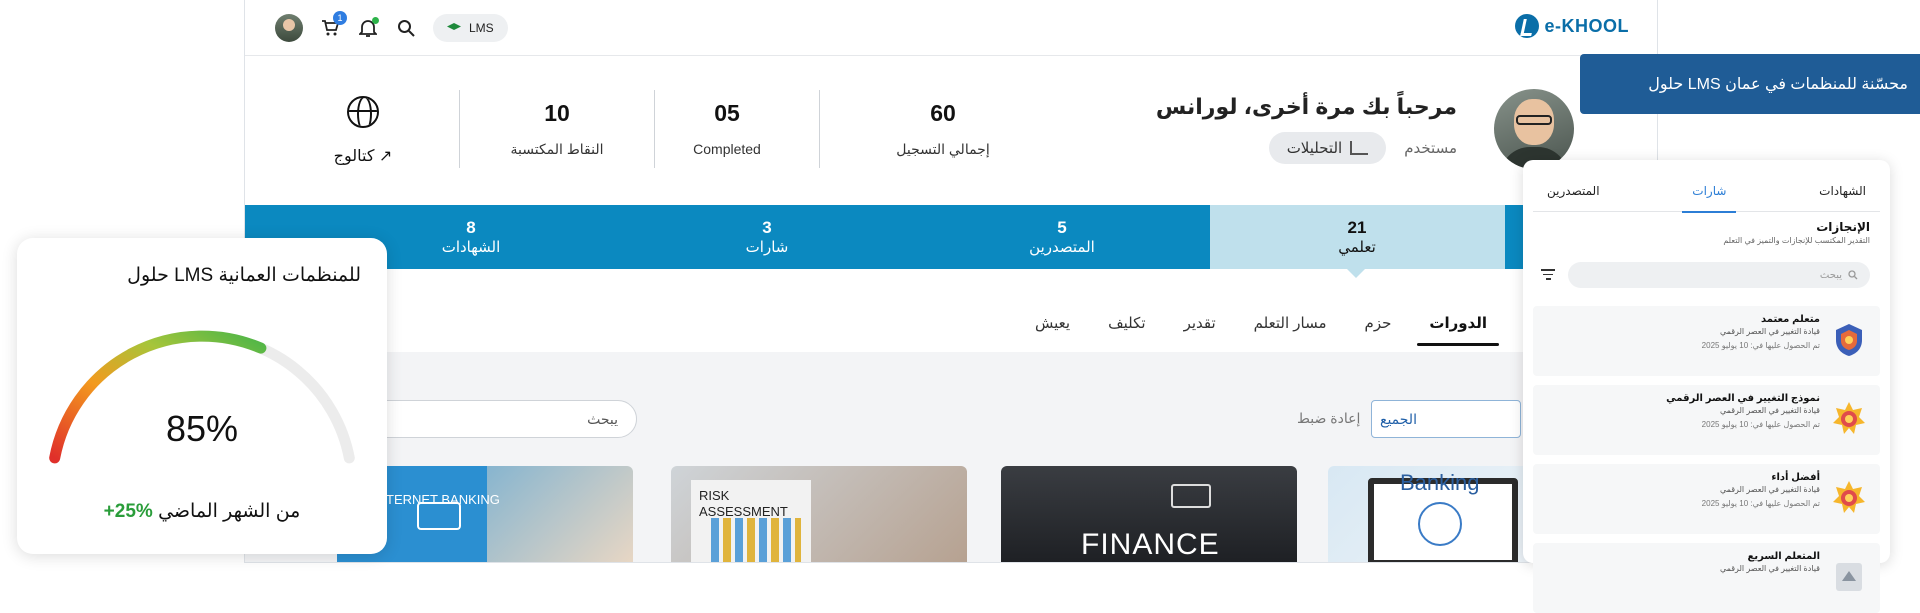  What do you see at coordinates (951, 28) in the screenshot?
I see `top-bar: 1 LMS e-KHOOL` at bounding box center [951, 28].